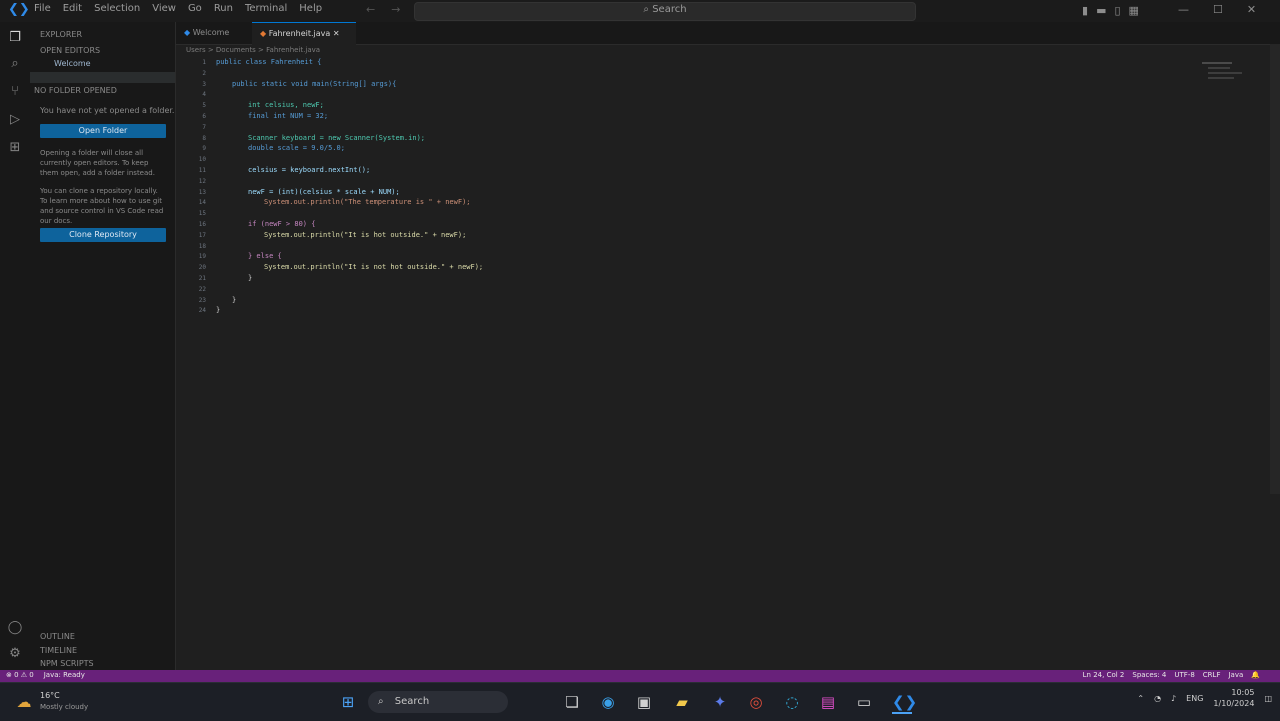  Describe the element at coordinates (644, 702) in the screenshot. I see `store-icon: ▣` at that location.